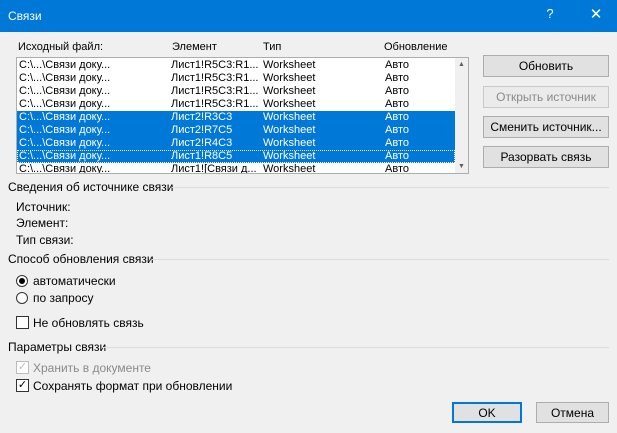  I want to click on no-update-label: Не обновлять связь, so click(88, 323).